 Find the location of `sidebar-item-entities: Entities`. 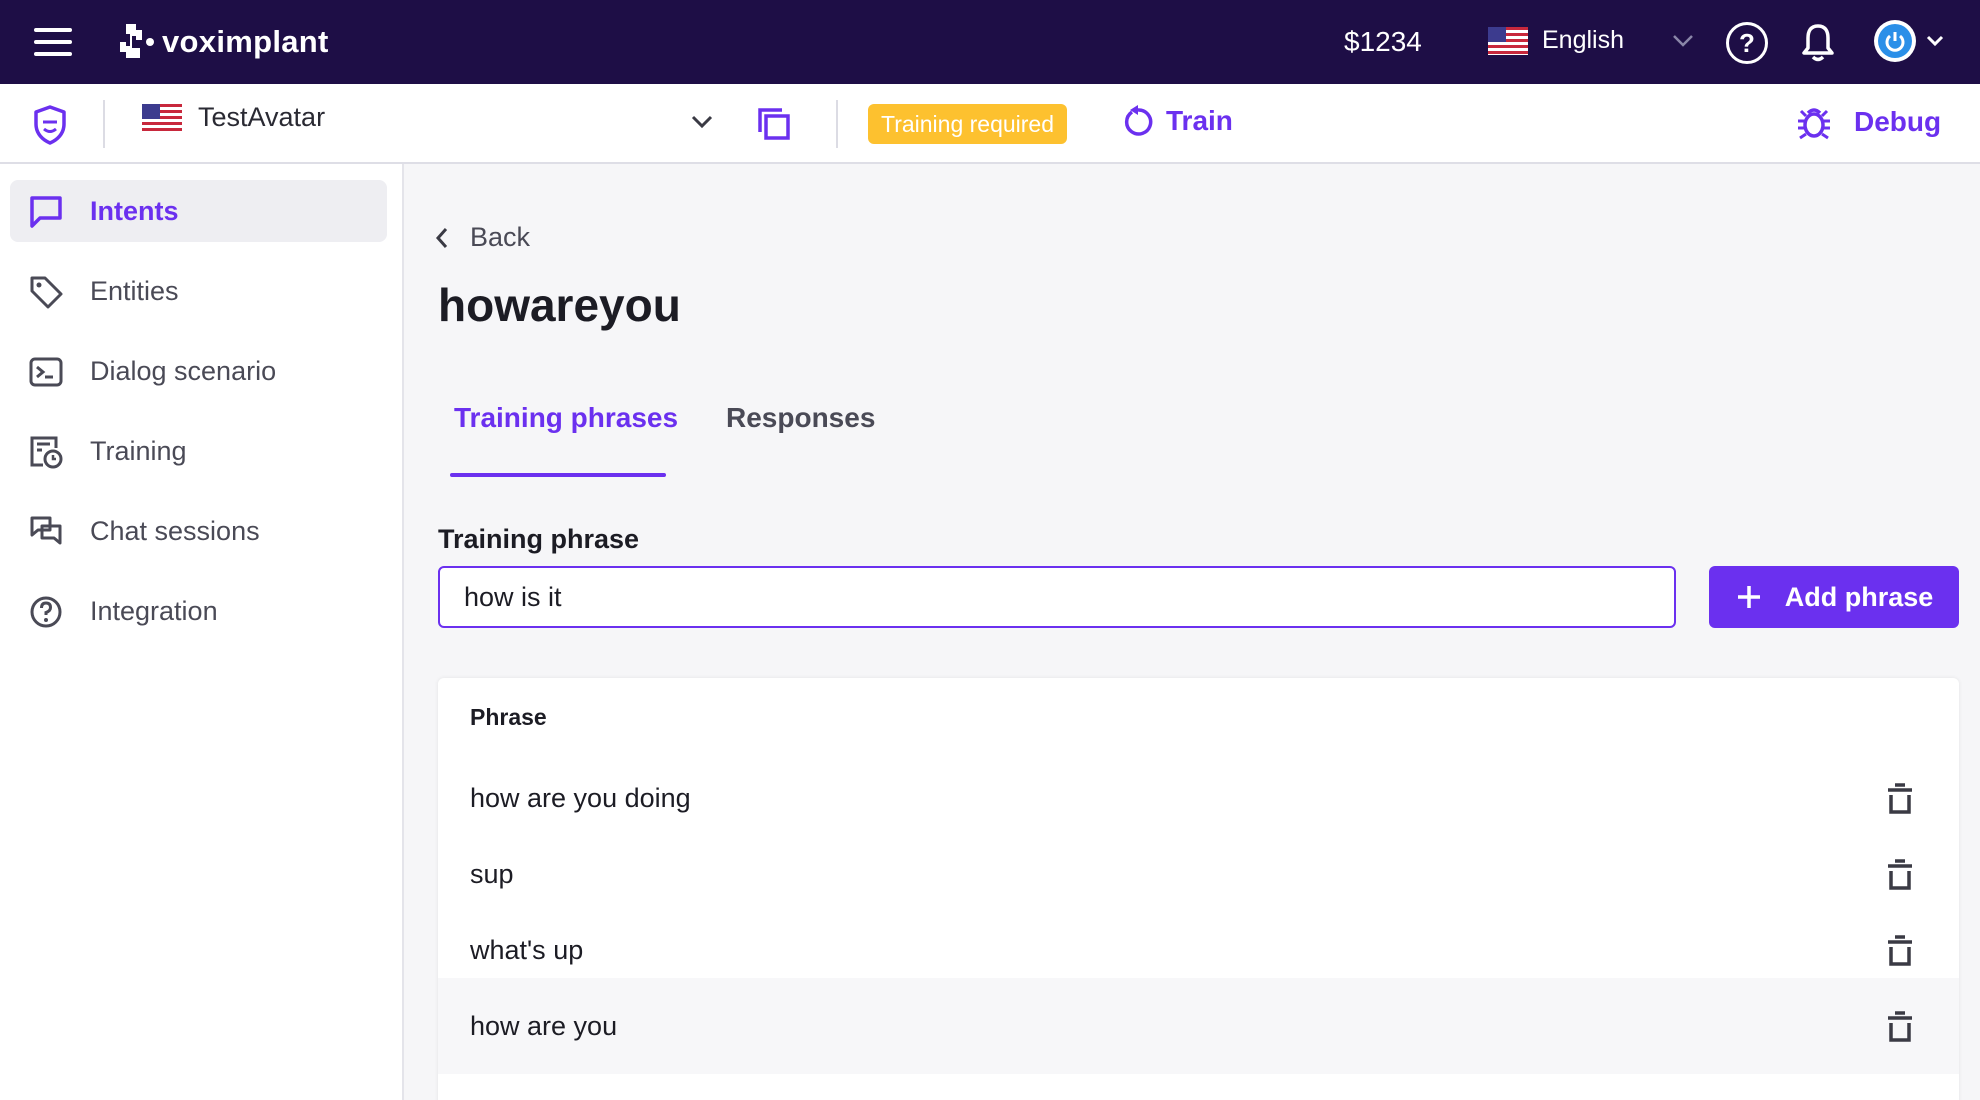

sidebar-item-entities: Entities is located at coordinates (198, 291).